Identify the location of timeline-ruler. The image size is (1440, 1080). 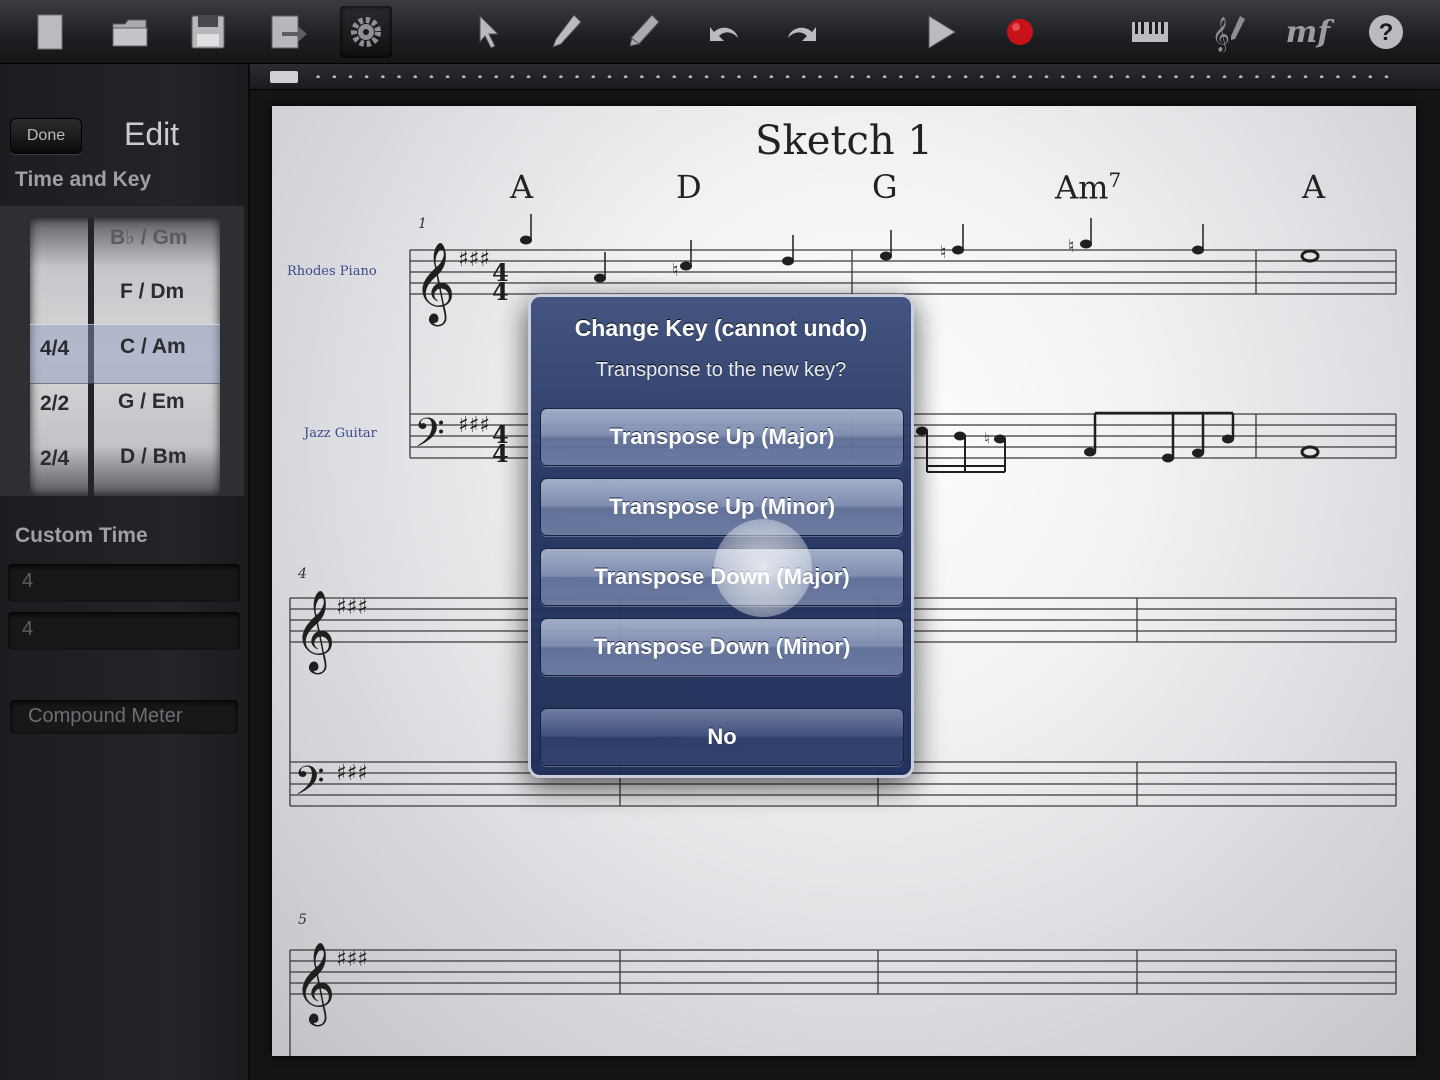
(845, 77).